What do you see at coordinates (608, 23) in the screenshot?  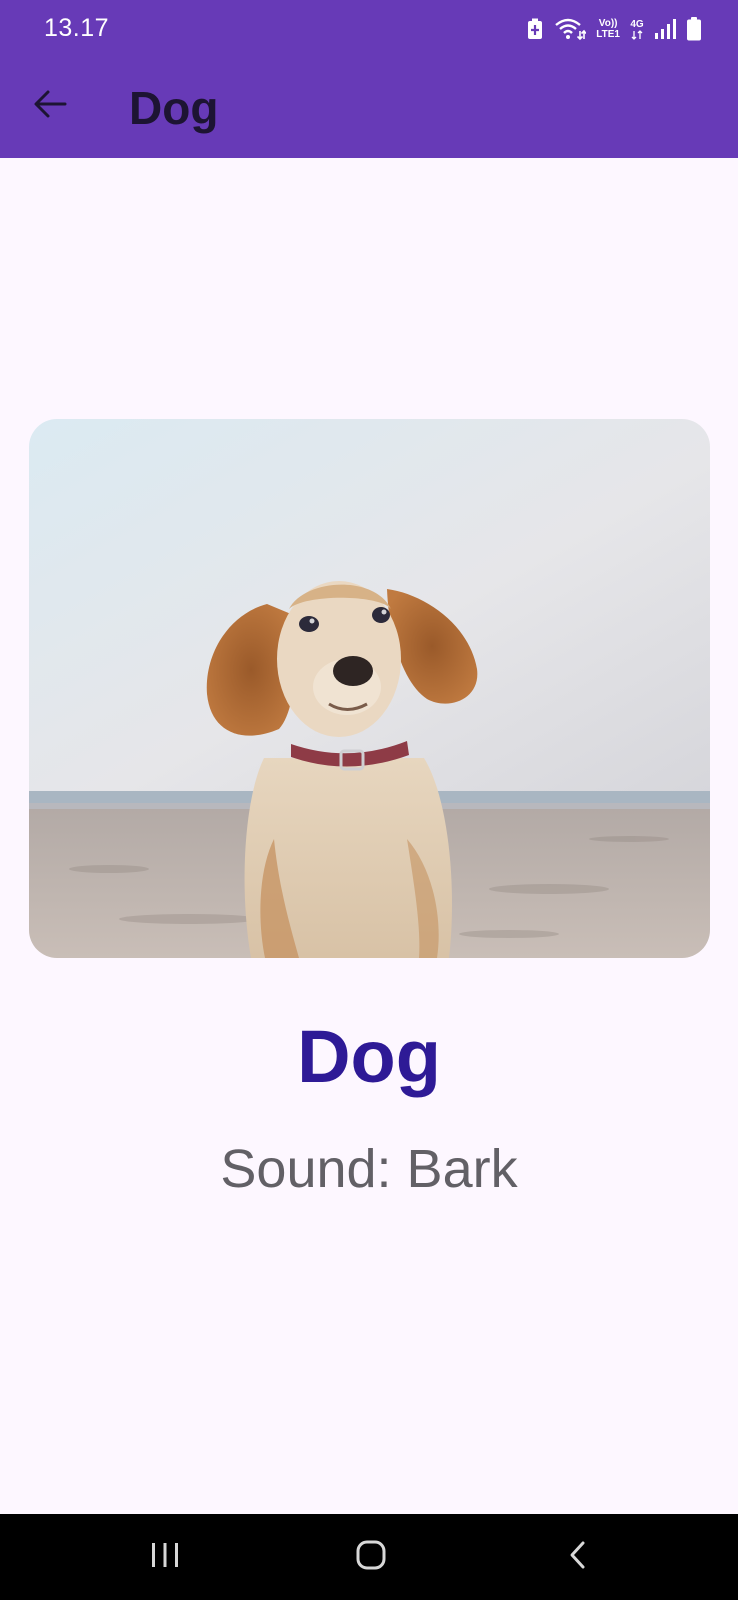 I see `volte-top-label: Vo))` at bounding box center [608, 23].